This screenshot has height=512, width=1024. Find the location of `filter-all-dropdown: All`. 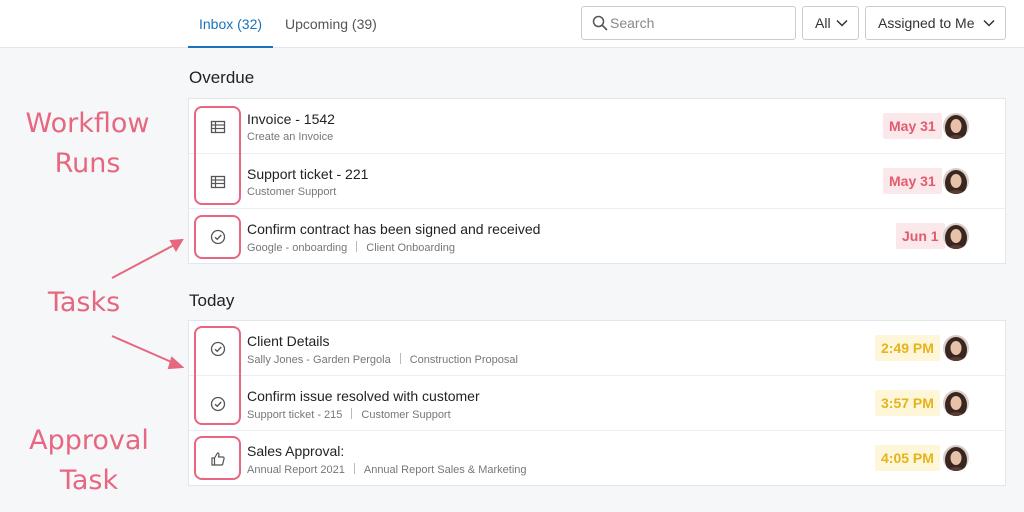

filter-all-dropdown: All is located at coordinates (830, 23).